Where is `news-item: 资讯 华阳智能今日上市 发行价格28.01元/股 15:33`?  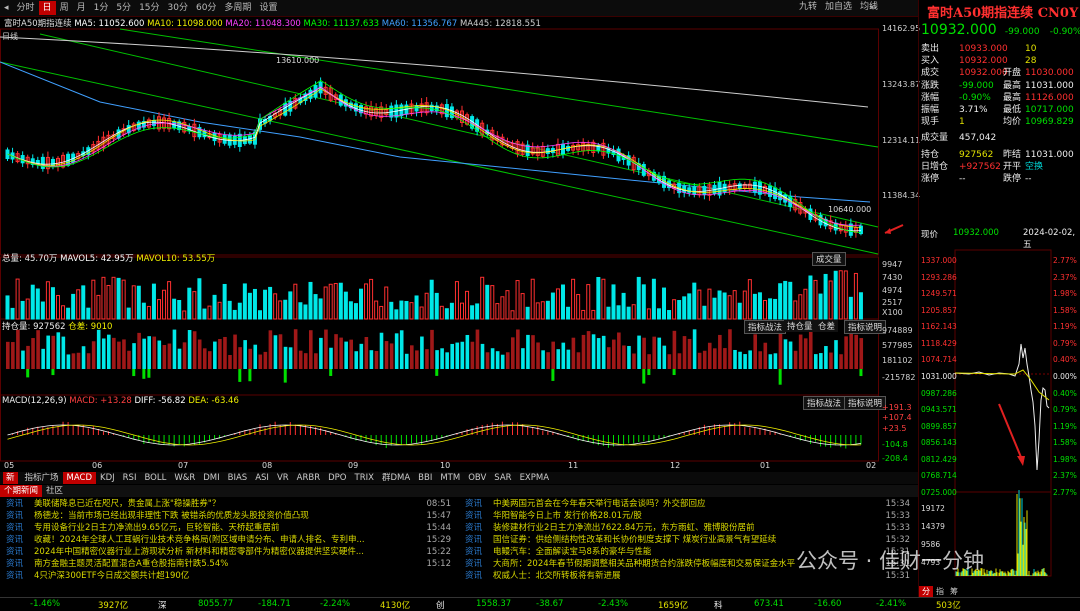 news-item: 资讯 华阳智能今日上市 发行价格28.01元/股 15:33 is located at coordinates (688, 516).